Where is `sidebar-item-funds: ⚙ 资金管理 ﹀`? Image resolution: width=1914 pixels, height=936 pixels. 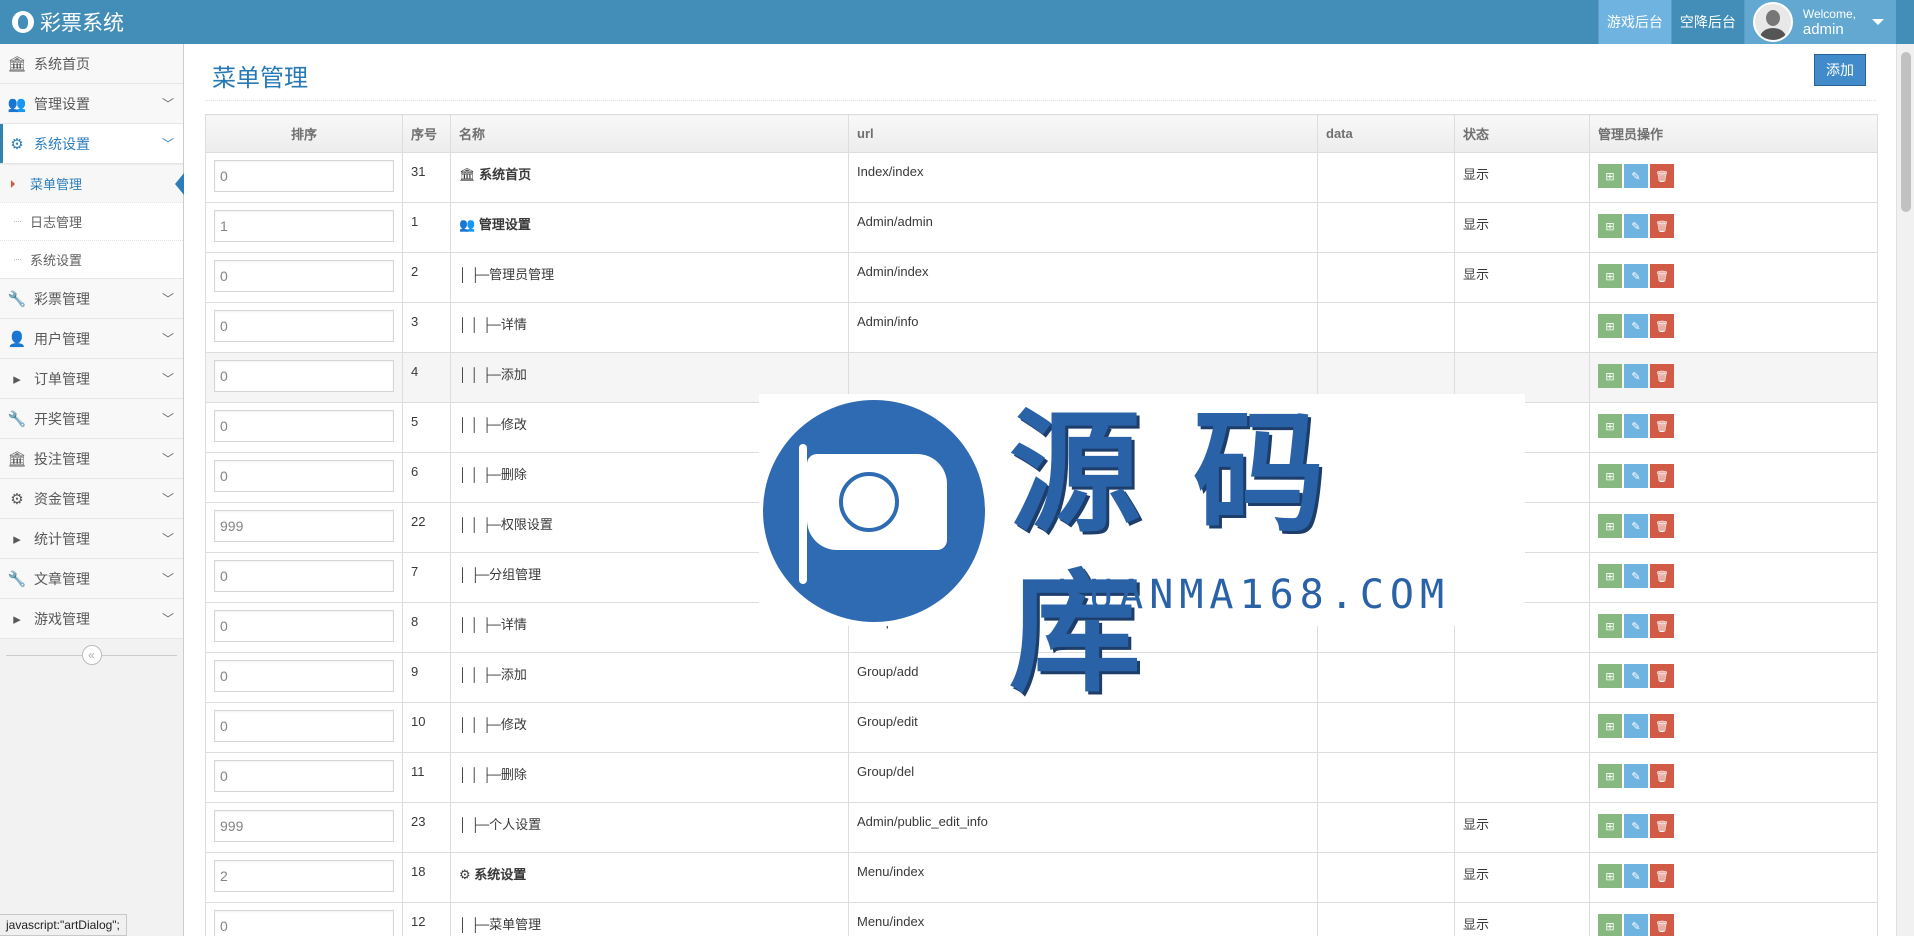
sidebar-item-funds: ⚙ 资金管理 ﹀ is located at coordinates (91, 499).